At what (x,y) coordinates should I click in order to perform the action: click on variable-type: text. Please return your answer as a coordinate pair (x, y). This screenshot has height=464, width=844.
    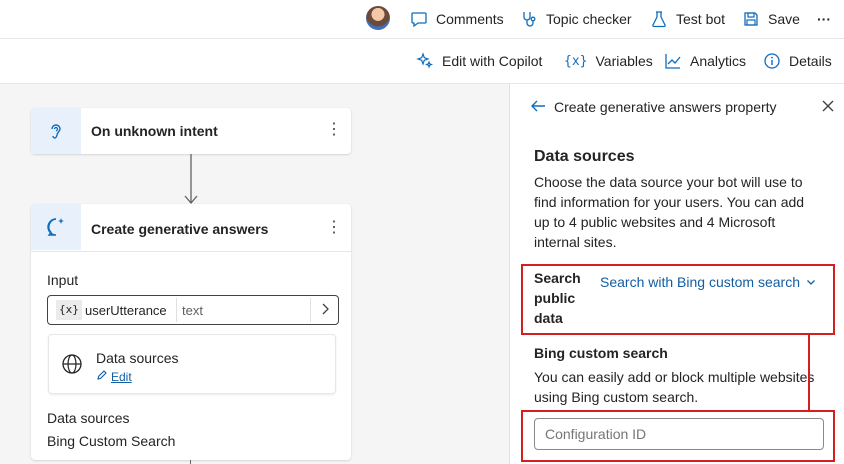
    Looking at the image, I should click on (192, 310).